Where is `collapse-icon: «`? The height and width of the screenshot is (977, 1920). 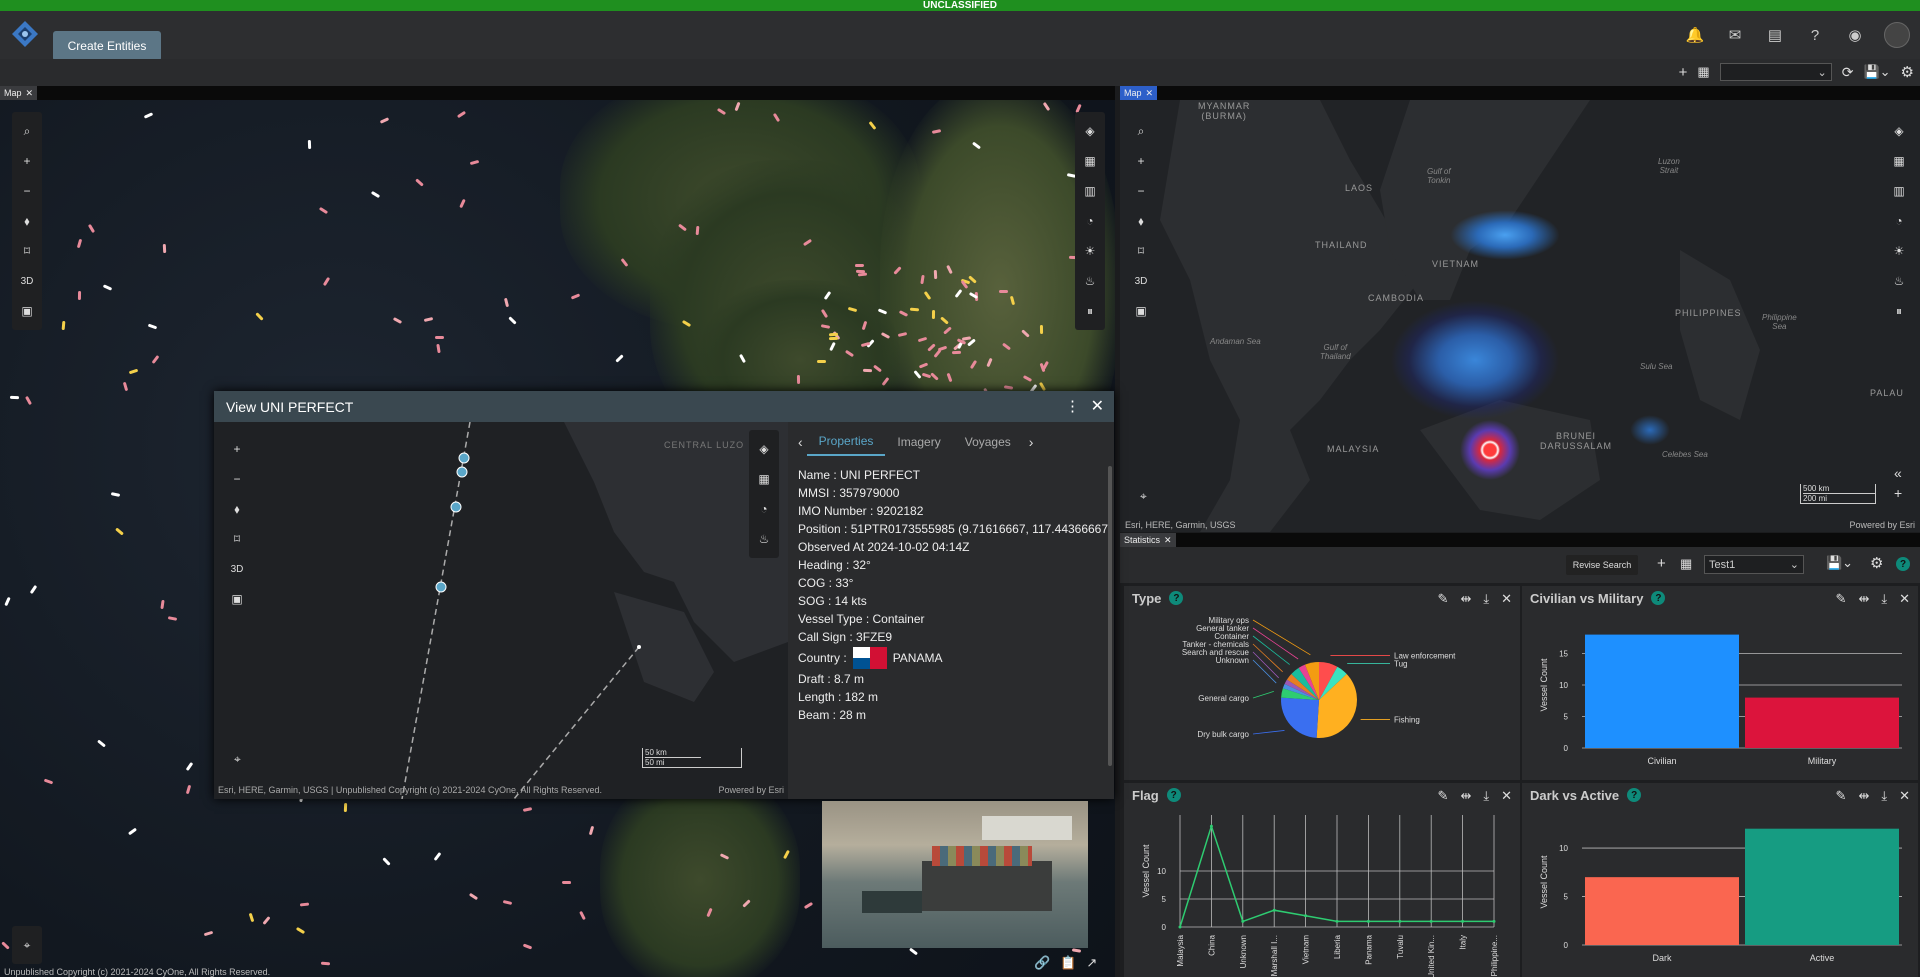
collapse-icon: « is located at coordinates (1898, 473).